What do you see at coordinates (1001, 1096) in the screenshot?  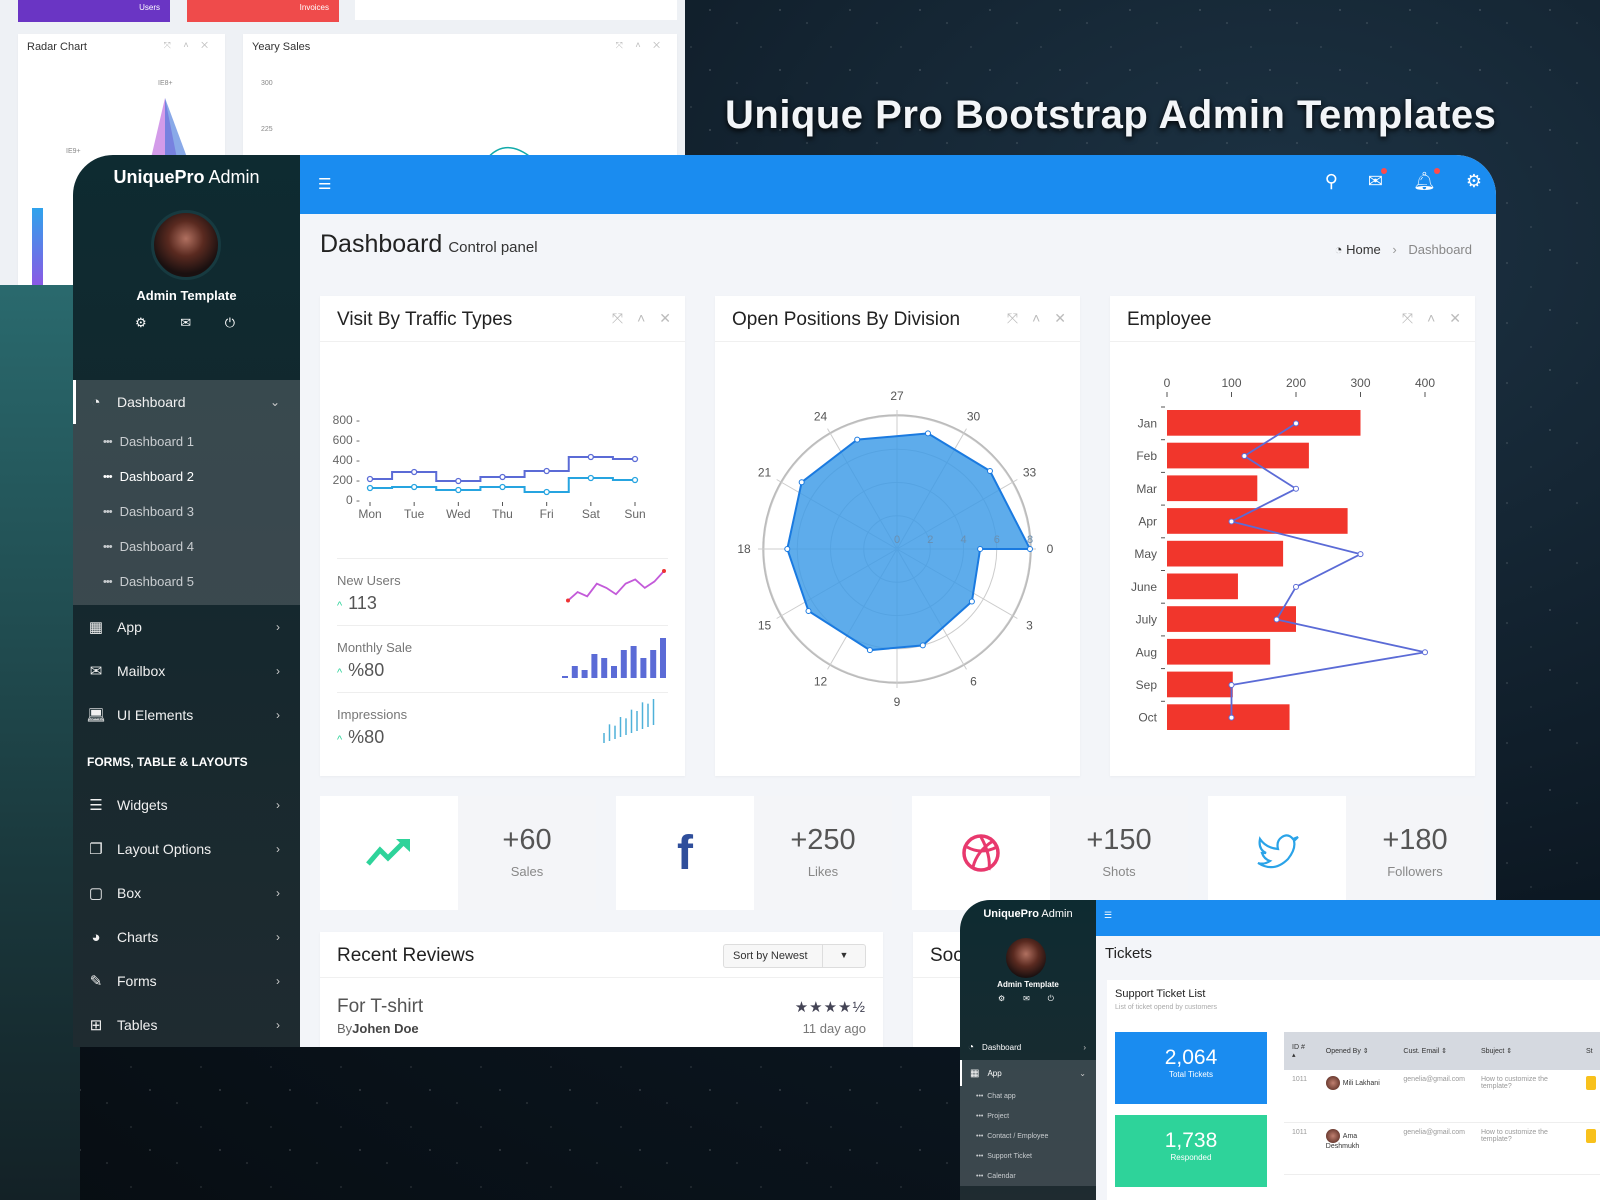 I see `subitem-label: Chat app` at bounding box center [1001, 1096].